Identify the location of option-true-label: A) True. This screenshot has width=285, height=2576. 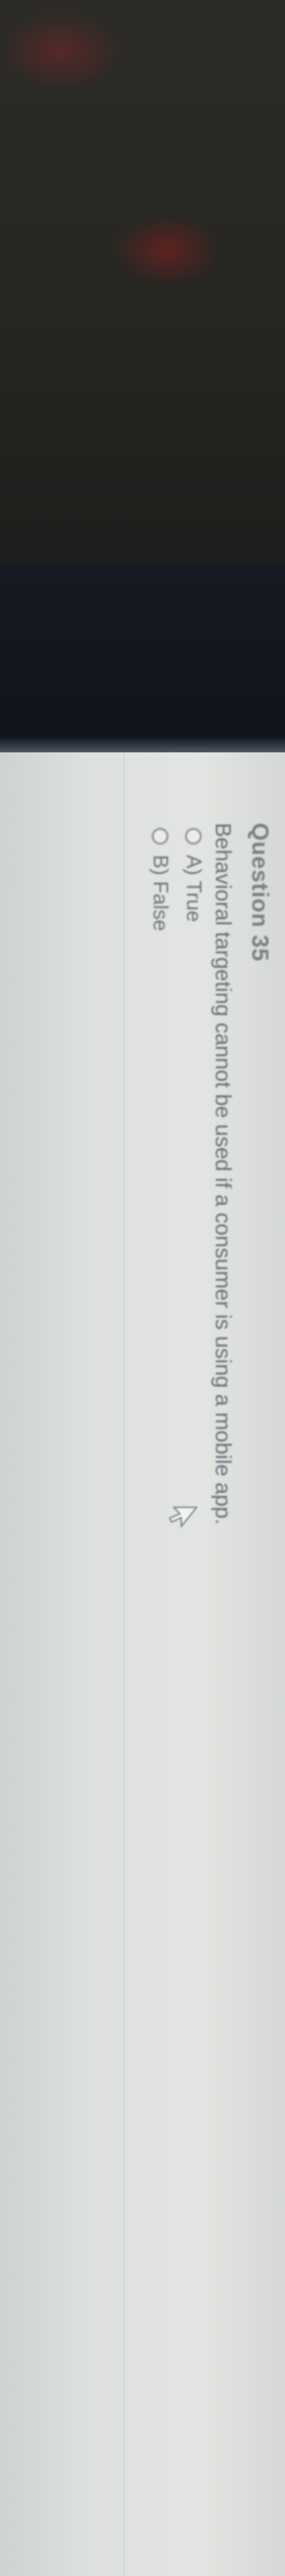
(194, 888).